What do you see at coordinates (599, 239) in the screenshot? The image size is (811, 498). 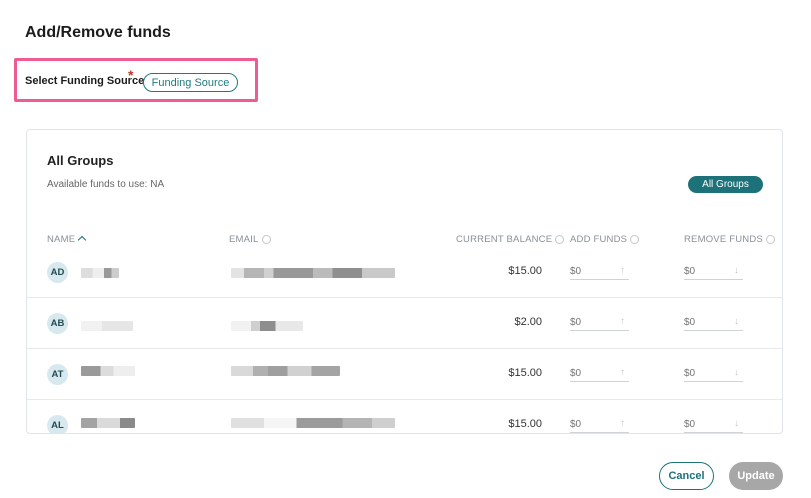 I see `column-header-add-funds-label: ADD FUNDS` at bounding box center [599, 239].